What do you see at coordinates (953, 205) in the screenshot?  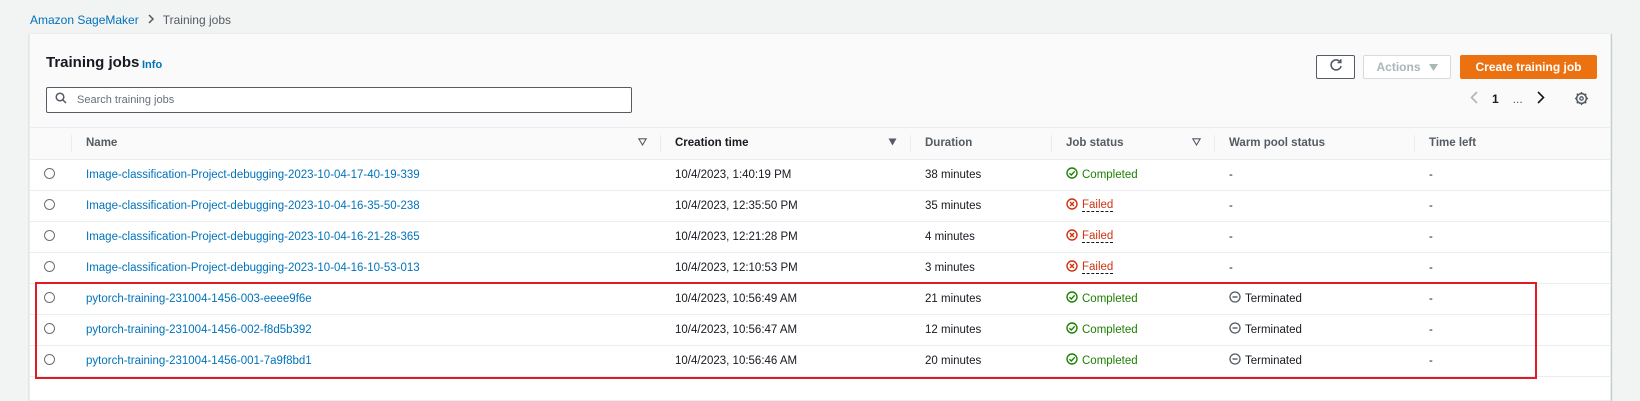 I see `duration-cell: 35 minutes` at bounding box center [953, 205].